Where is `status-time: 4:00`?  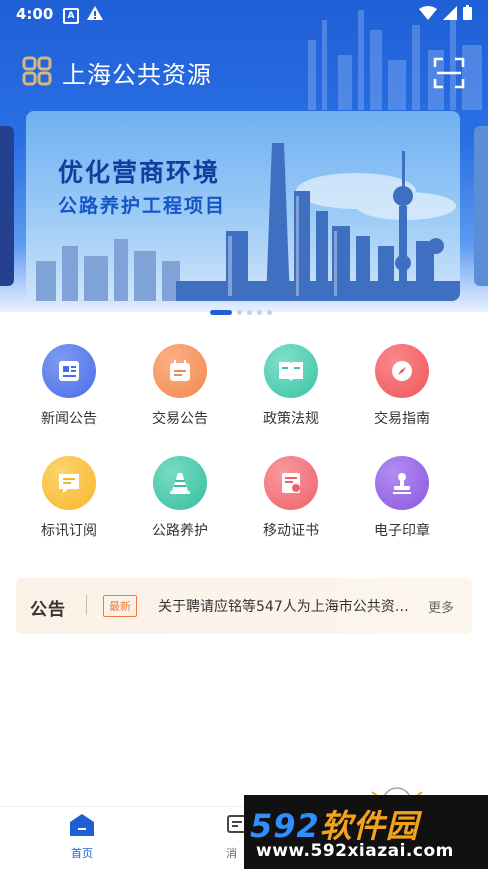
status-time: 4:00 is located at coordinates (35, 14).